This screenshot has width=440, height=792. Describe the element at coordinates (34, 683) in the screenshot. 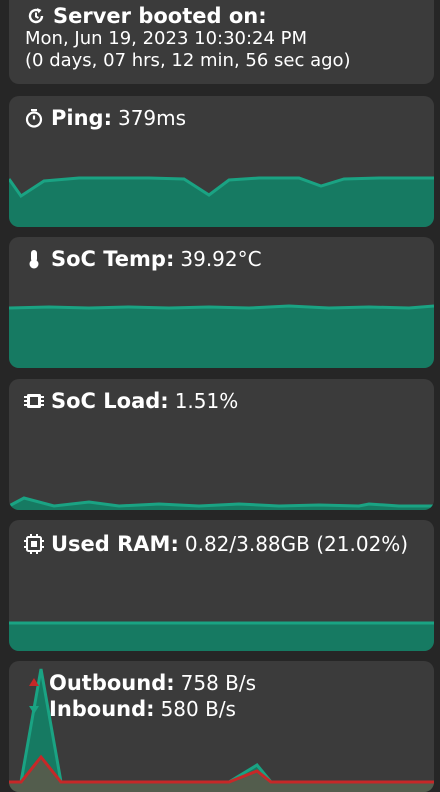

I see `arrow-up-icon` at that location.